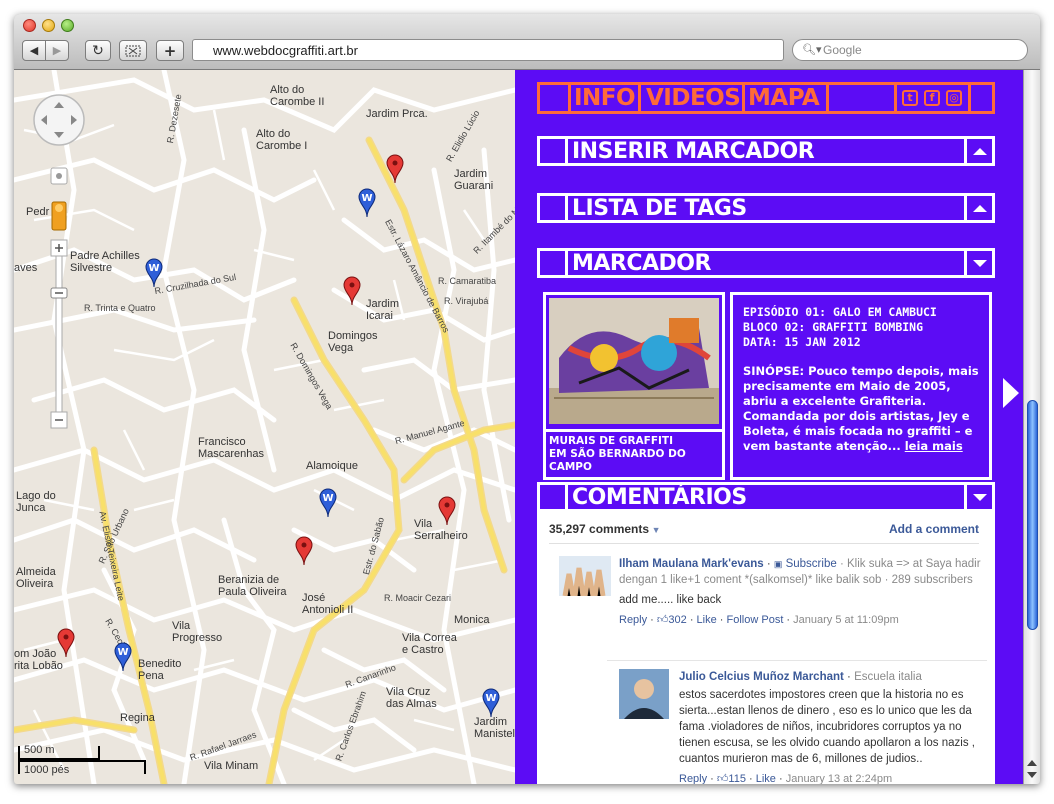  Describe the element at coordinates (418, 598) in the screenshot. I see `street-label: R. Moacir Cezari` at that location.